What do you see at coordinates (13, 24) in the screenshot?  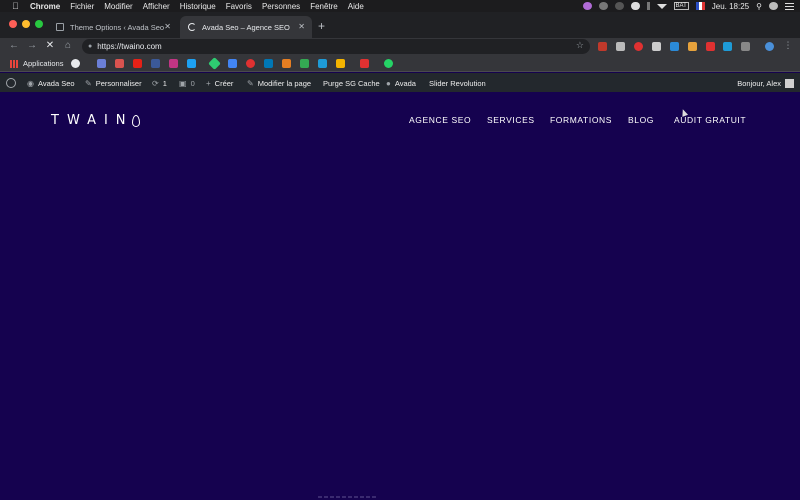 I see `close-window-button` at bounding box center [13, 24].